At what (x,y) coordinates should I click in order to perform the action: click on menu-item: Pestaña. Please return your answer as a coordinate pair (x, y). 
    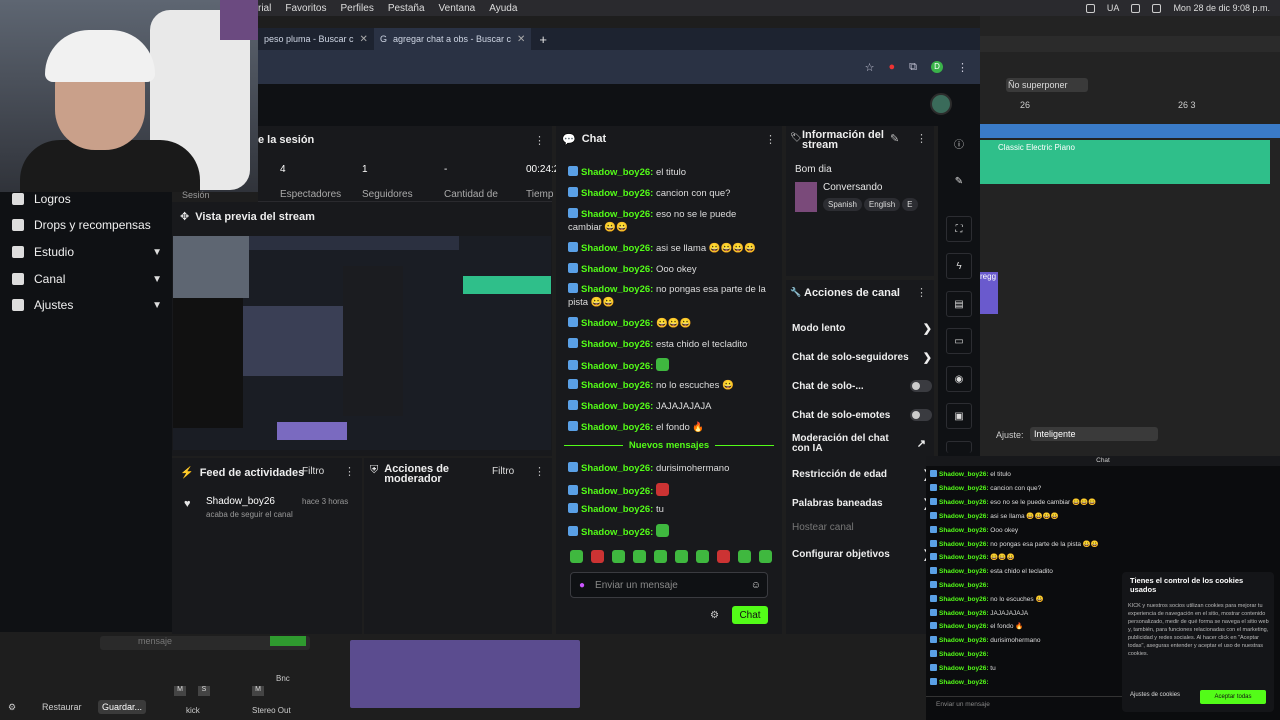
    Looking at the image, I should click on (406, 8).